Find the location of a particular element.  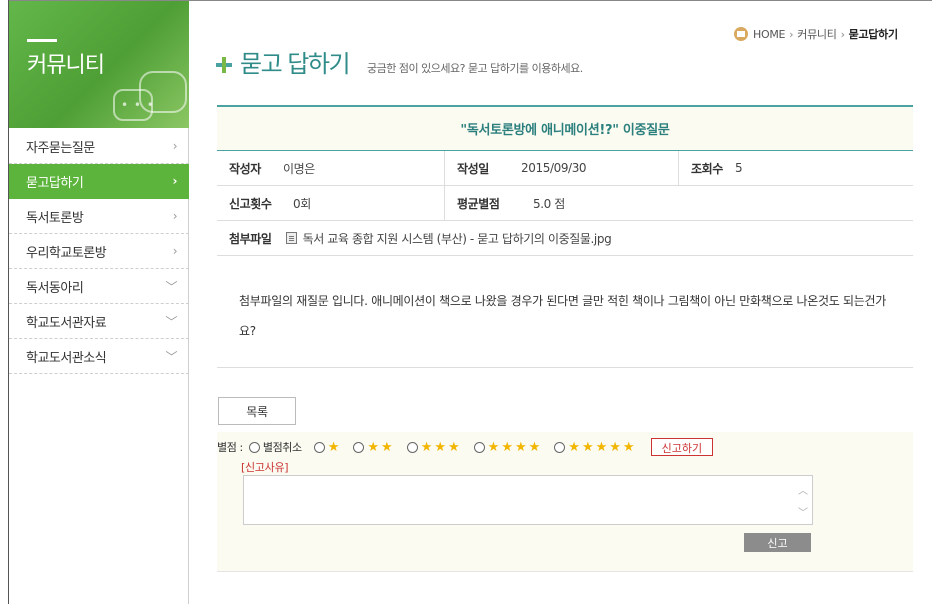

author-value: 이명은 is located at coordinates (299, 168).